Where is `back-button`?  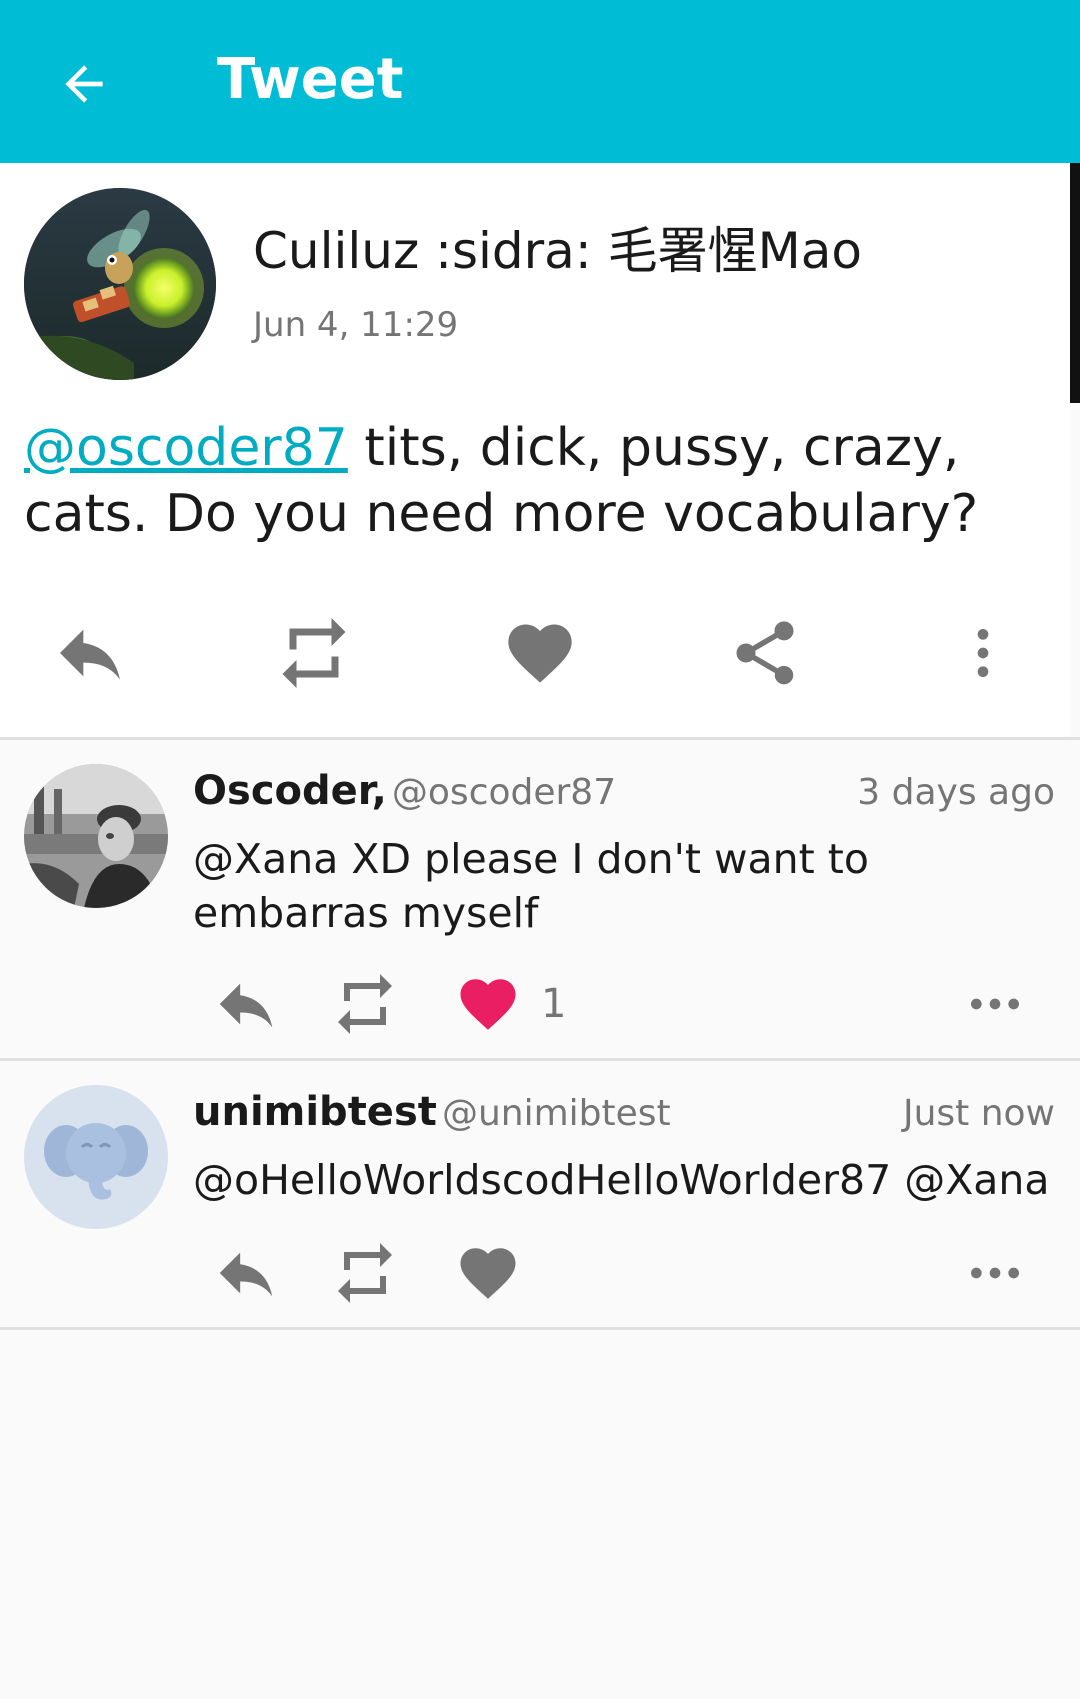
back-button is located at coordinates (84, 84).